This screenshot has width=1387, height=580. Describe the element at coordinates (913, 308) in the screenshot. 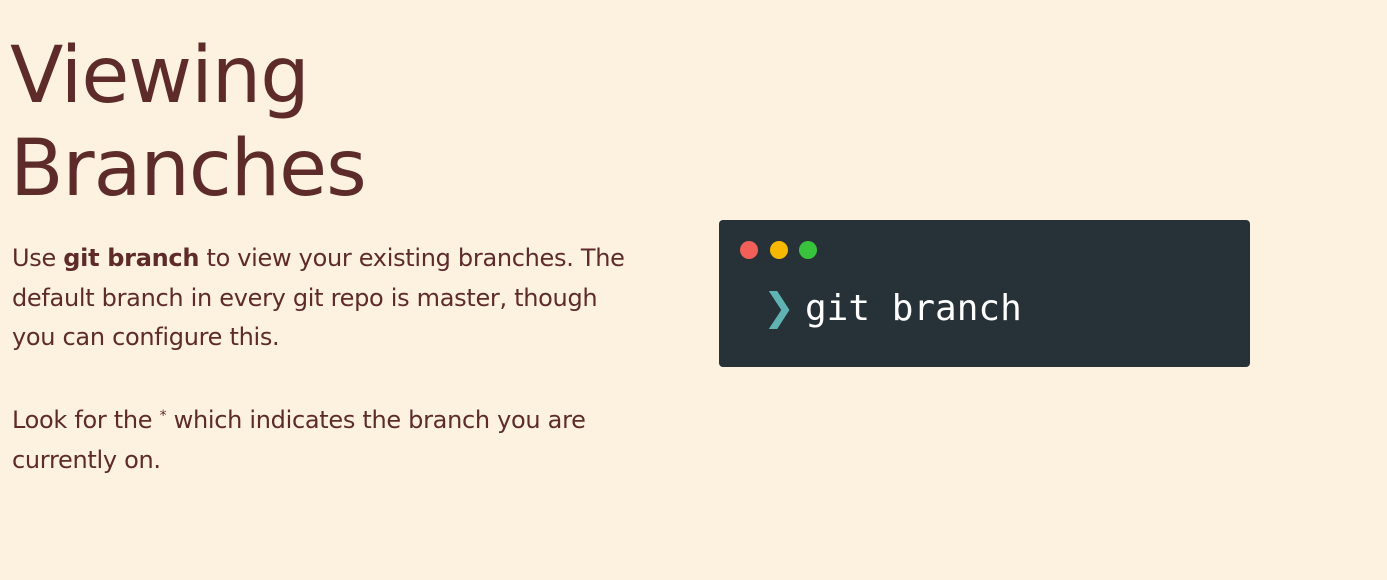

I see `terminal-command: git branch` at that location.